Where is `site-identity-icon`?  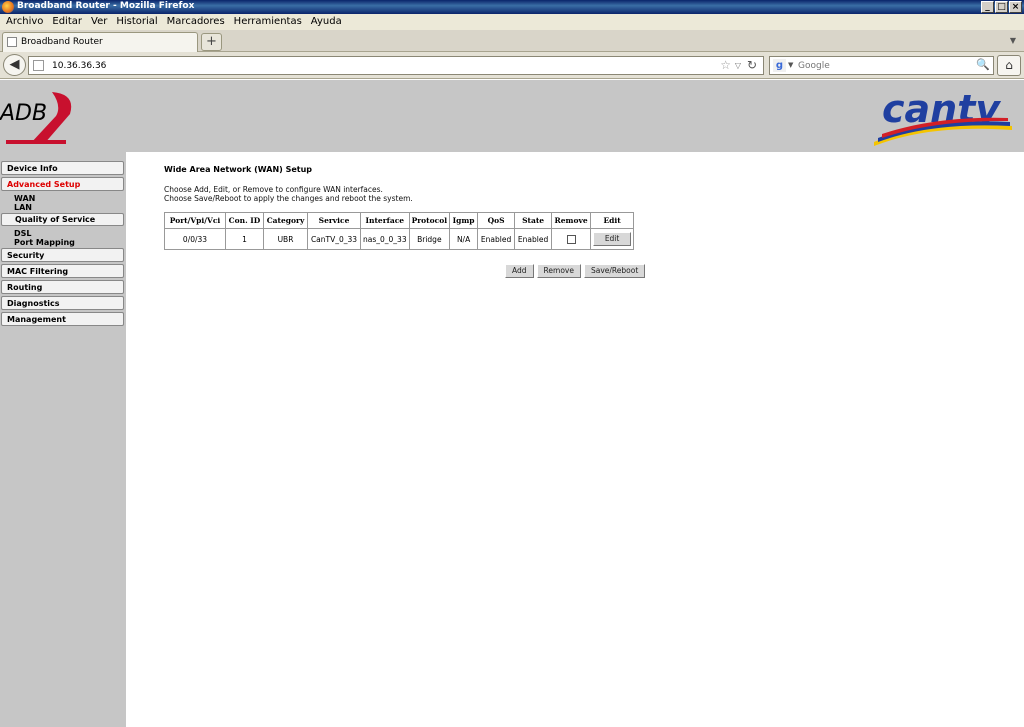
site-identity-icon is located at coordinates (38, 65).